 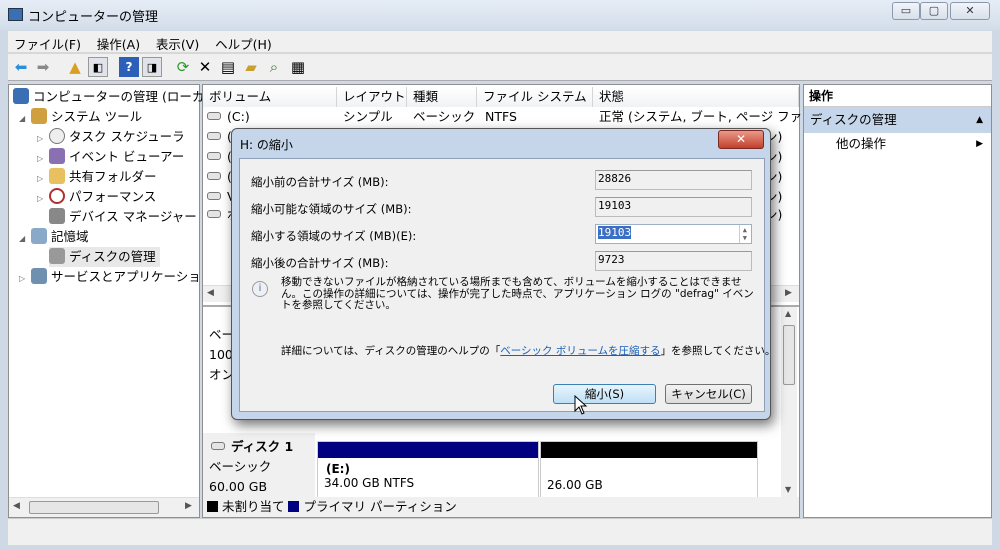 What do you see at coordinates (97, 116) in the screenshot?
I see `tree-label: システム ツール` at bounding box center [97, 116].